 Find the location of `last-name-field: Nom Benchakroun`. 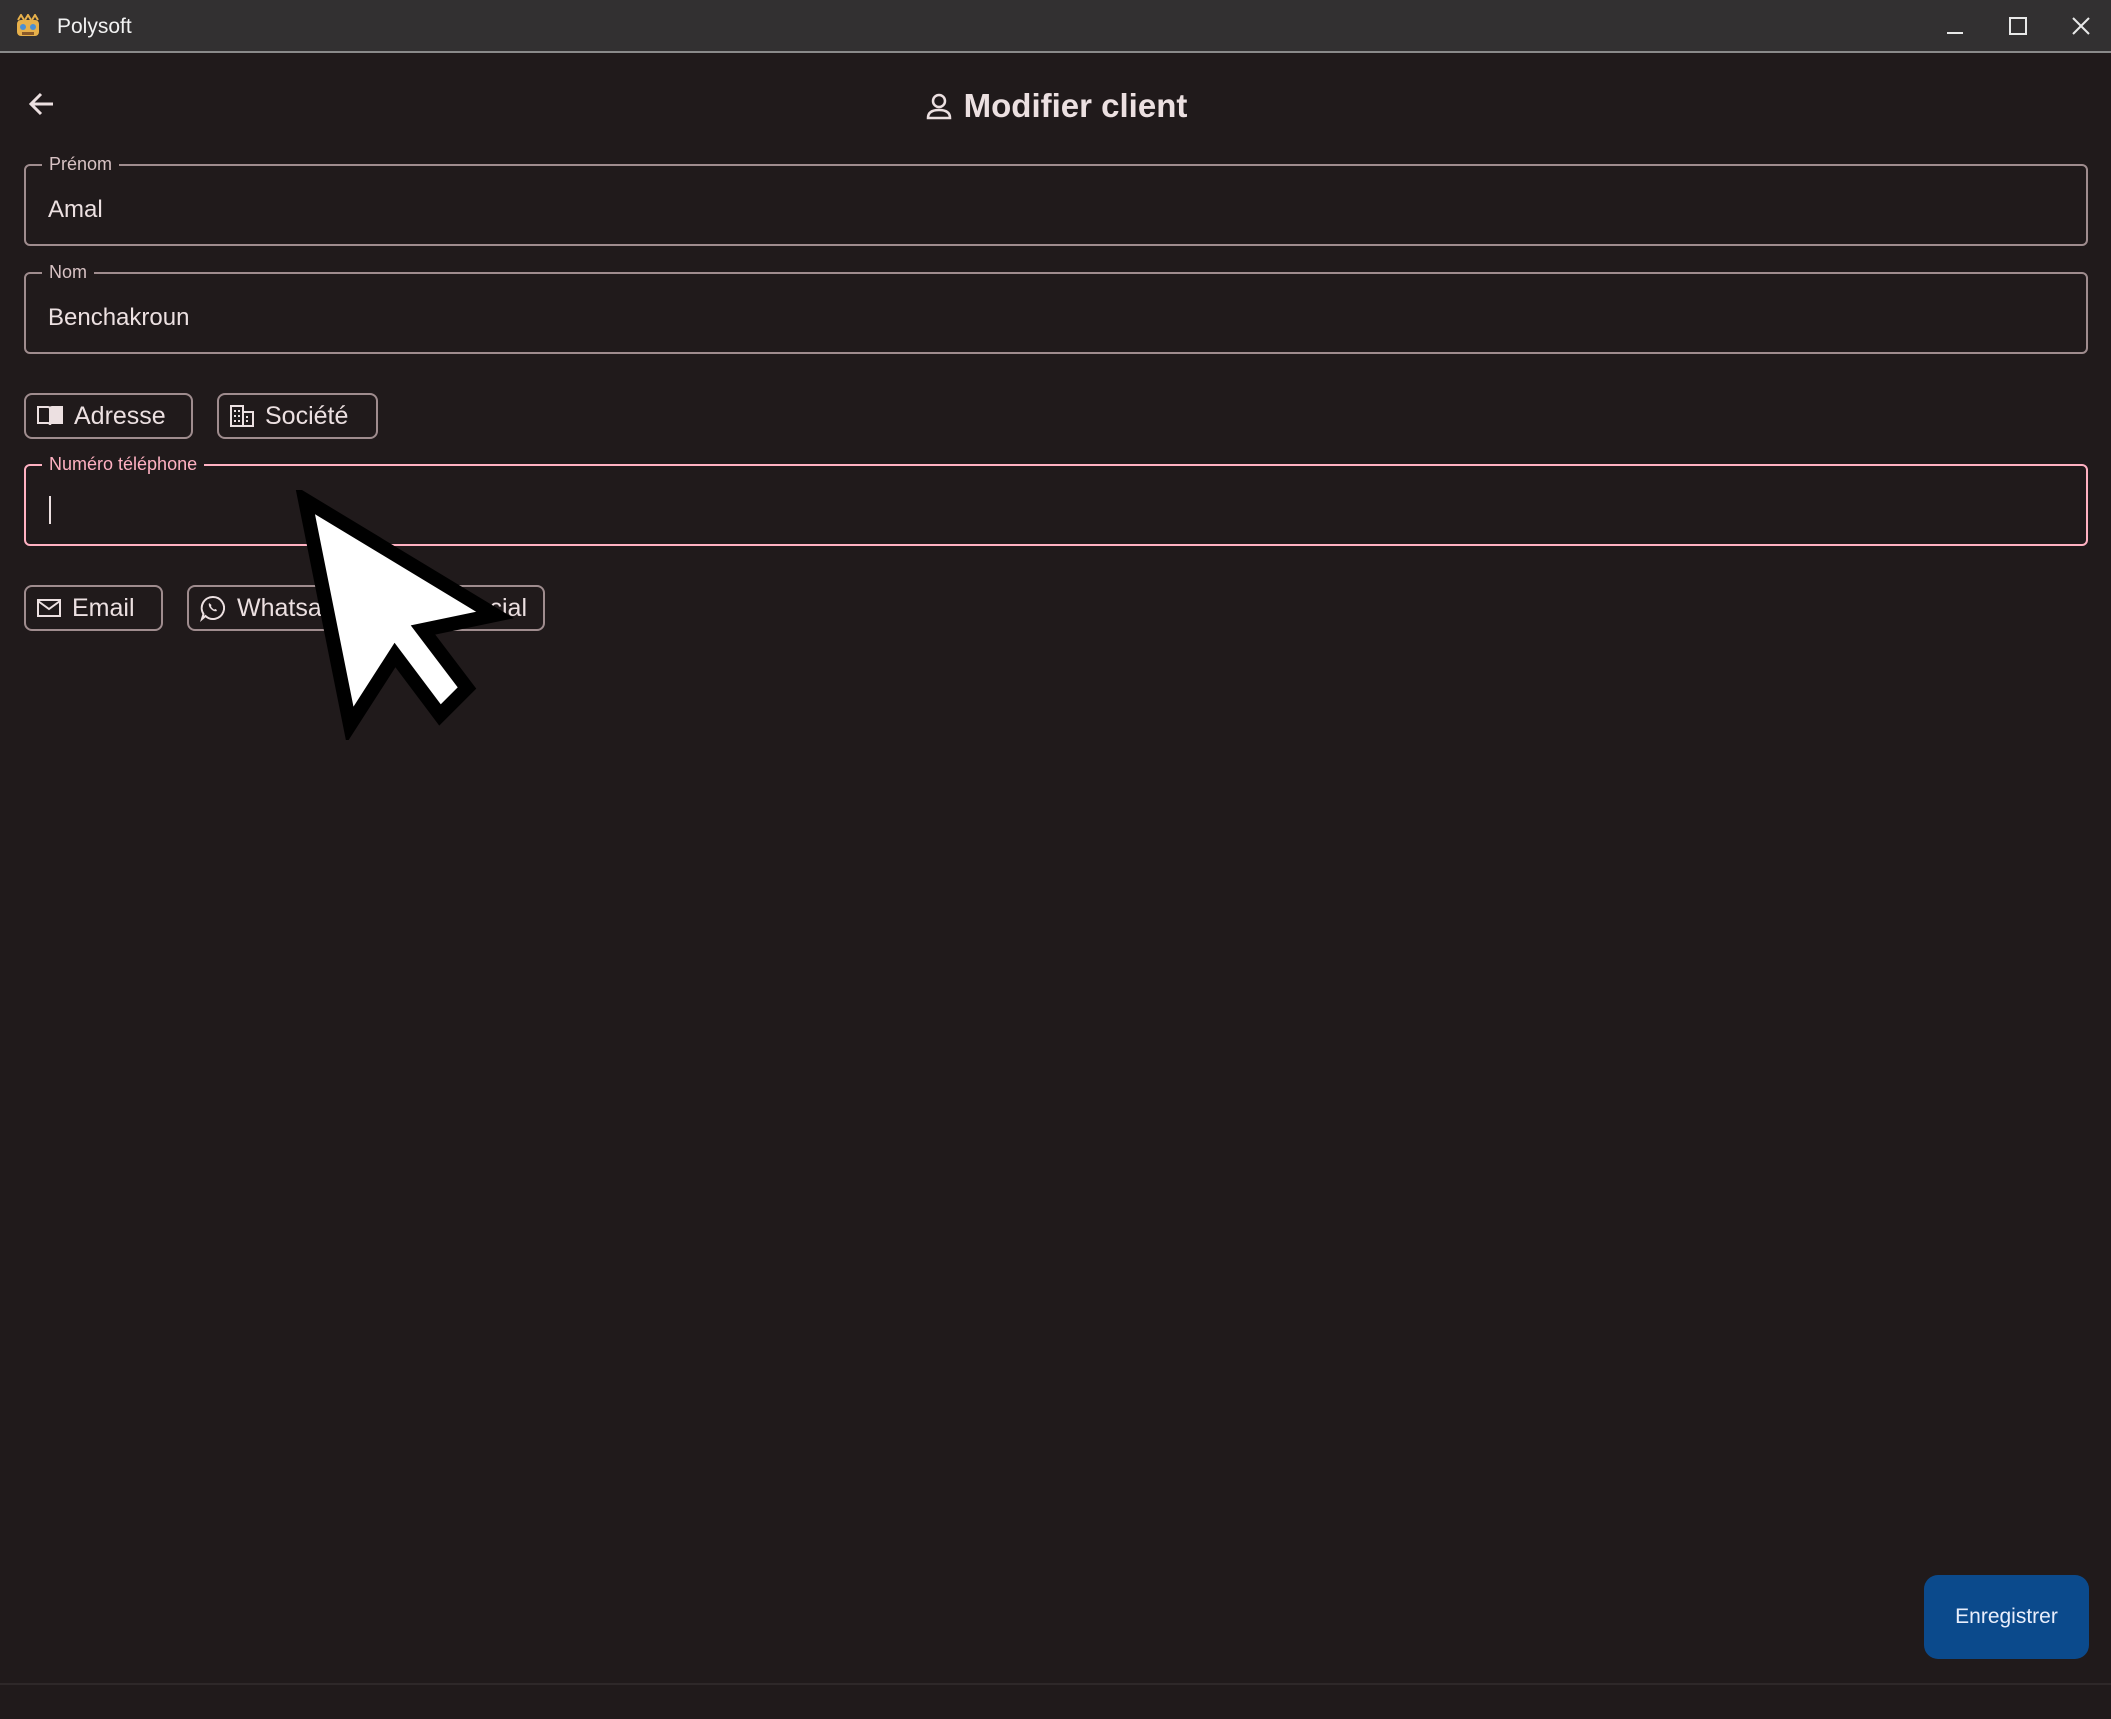

last-name-field: Nom Benchakroun is located at coordinates (1056, 308).